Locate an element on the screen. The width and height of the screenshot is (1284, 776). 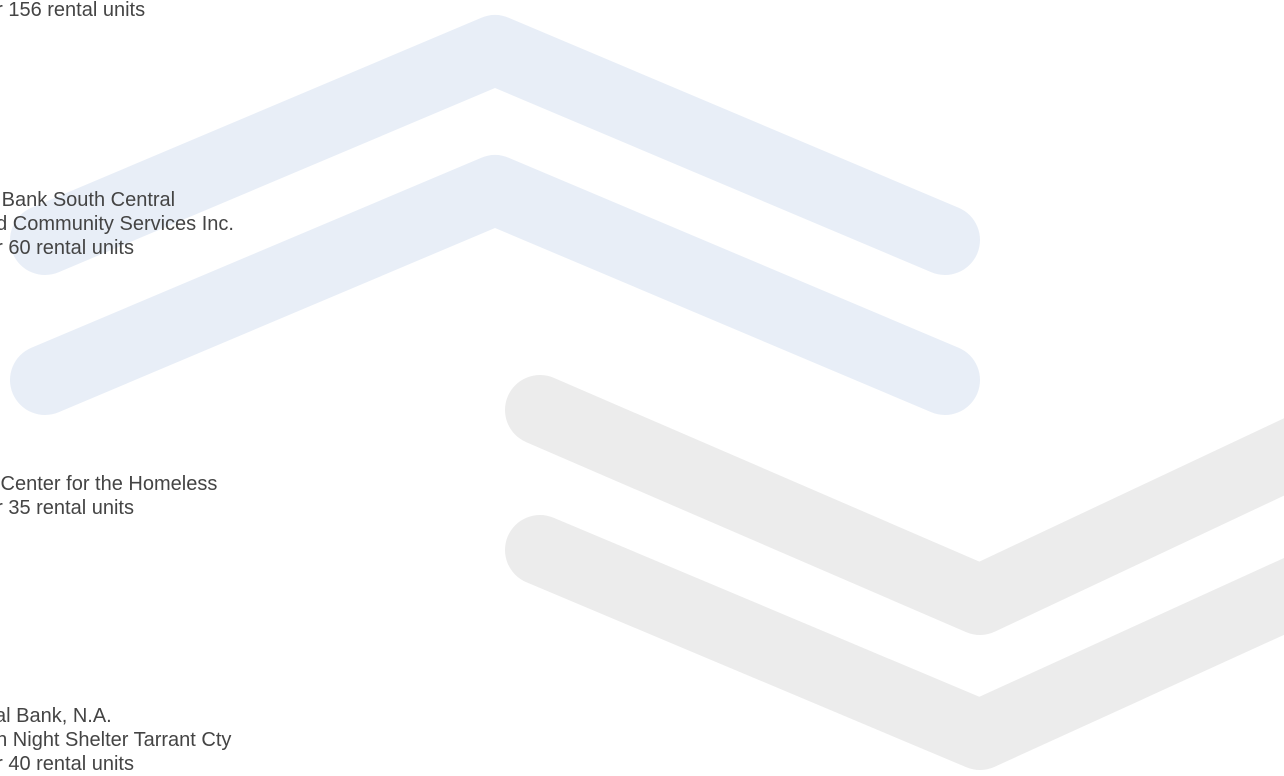
award-sponsor-line: y Center for the Homeless is located at coordinates (109, 484).